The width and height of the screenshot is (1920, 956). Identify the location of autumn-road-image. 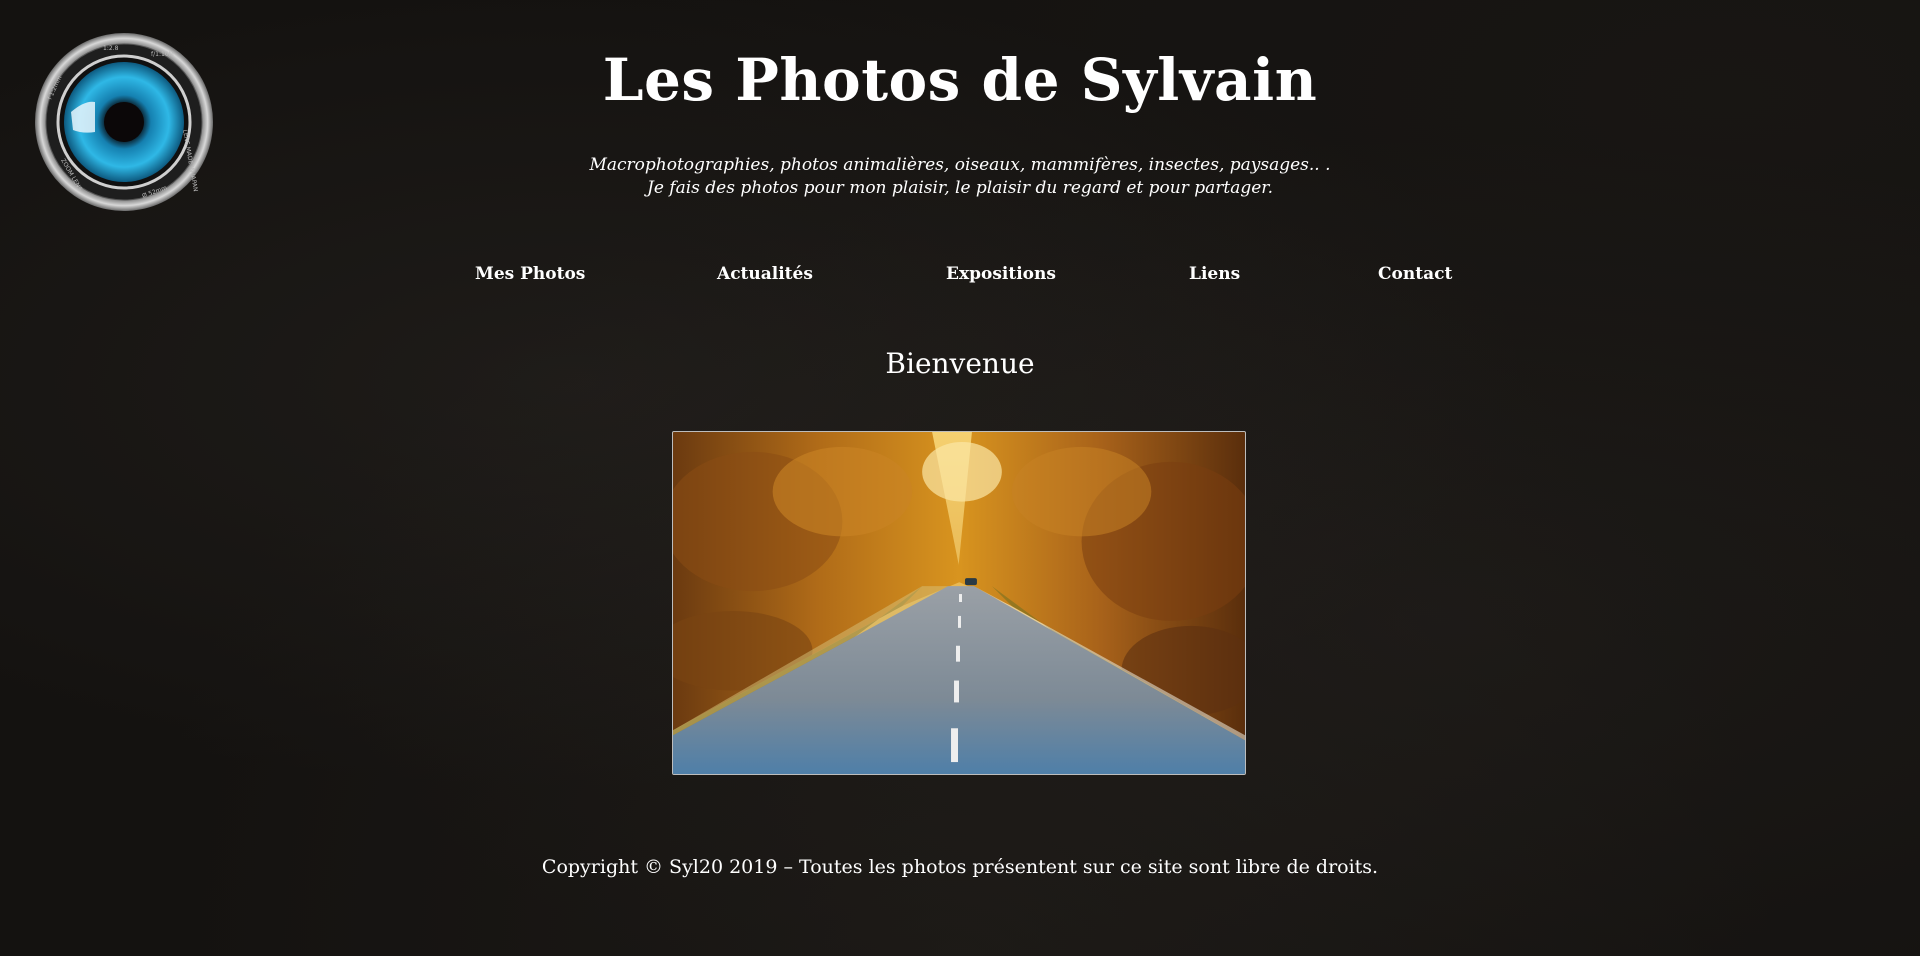
(959, 603).